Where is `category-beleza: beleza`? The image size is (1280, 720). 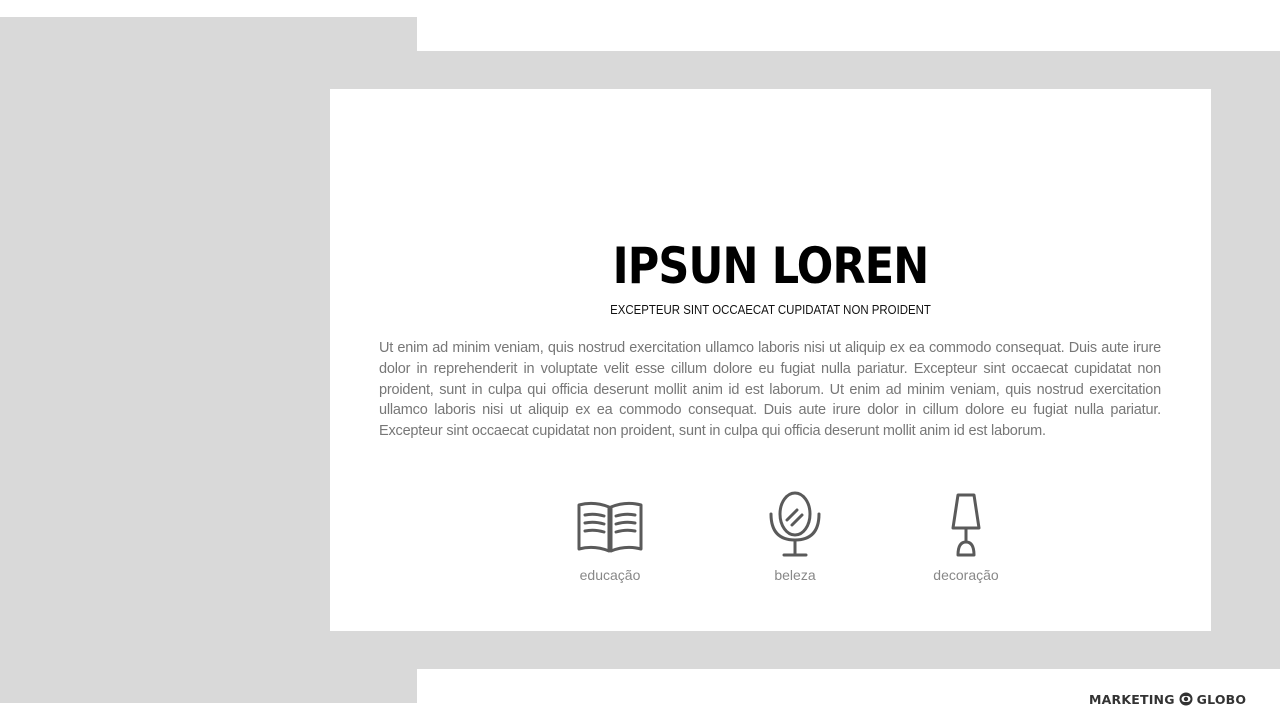
category-beleza: beleza is located at coordinates (795, 536).